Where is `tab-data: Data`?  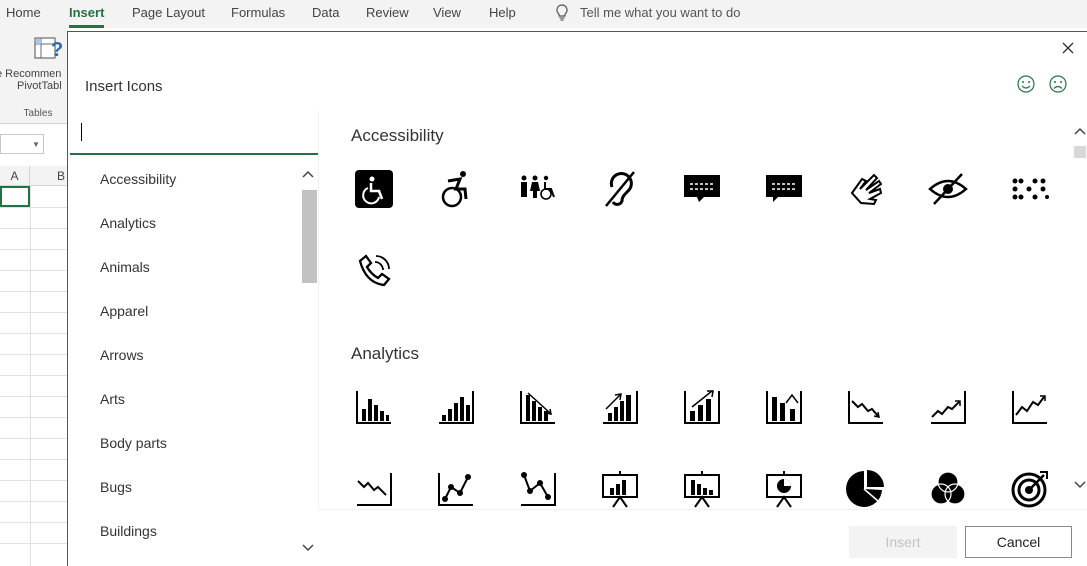 tab-data: Data is located at coordinates (325, 12).